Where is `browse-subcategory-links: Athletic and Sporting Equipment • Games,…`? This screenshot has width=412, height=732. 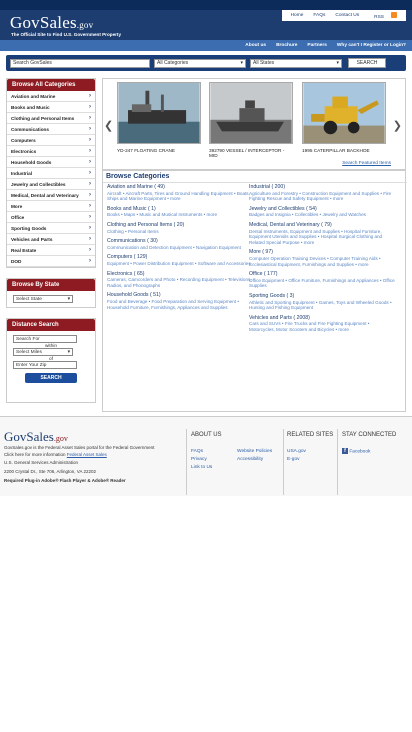
browse-subcategory-links: Athletic and Sporting Equipment • Games,… is located at coordinates (322, 305).